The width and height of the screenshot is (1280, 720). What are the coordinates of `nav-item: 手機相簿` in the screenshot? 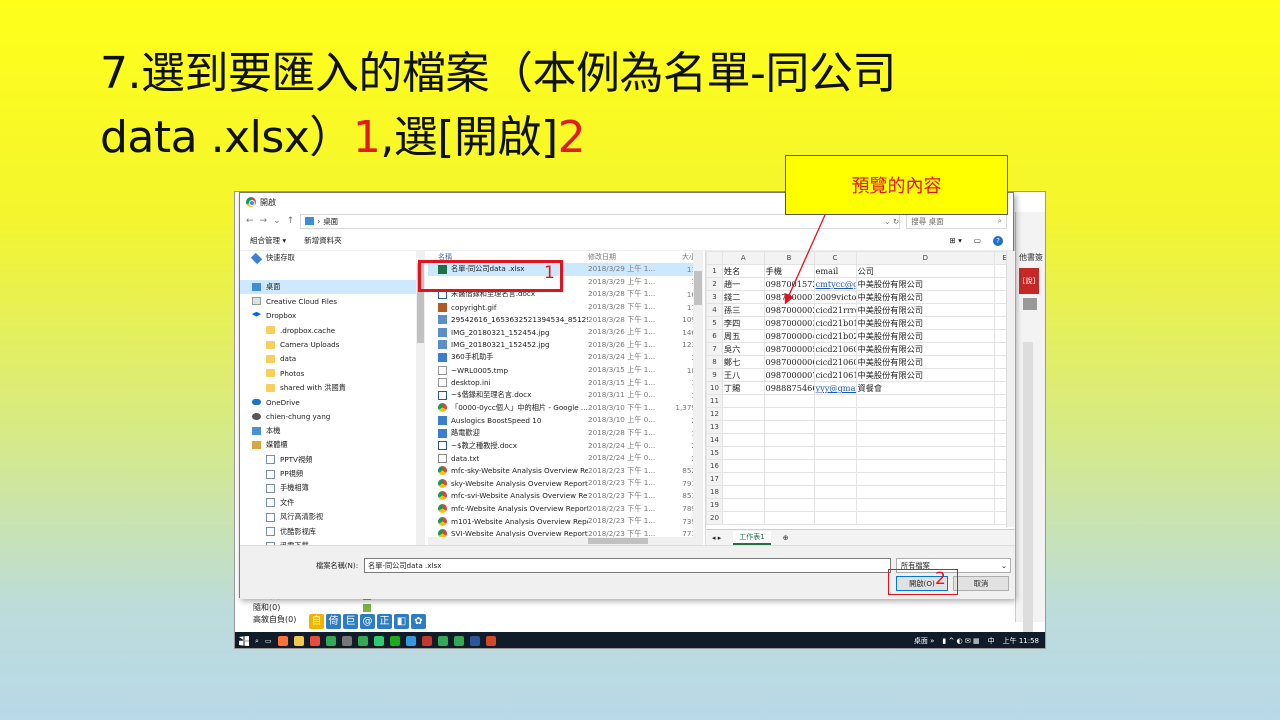 It's located at (332, 488).